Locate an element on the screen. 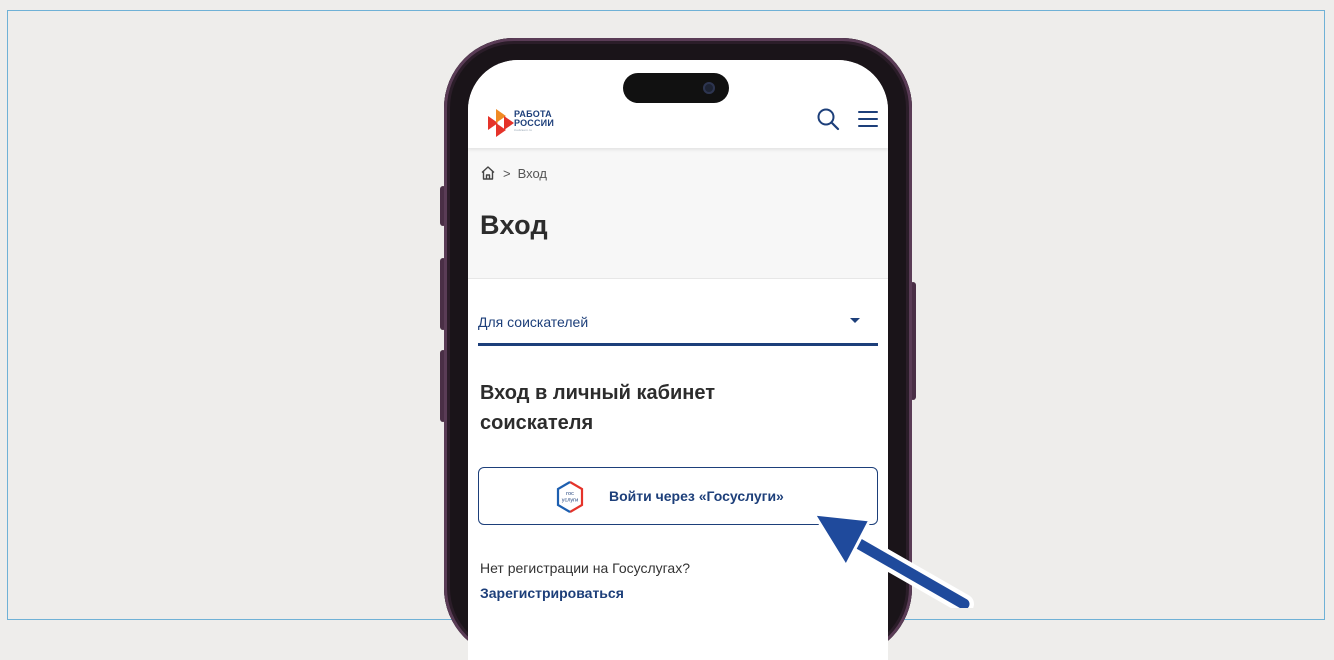  front-camera is located at coordinates (709, 88).